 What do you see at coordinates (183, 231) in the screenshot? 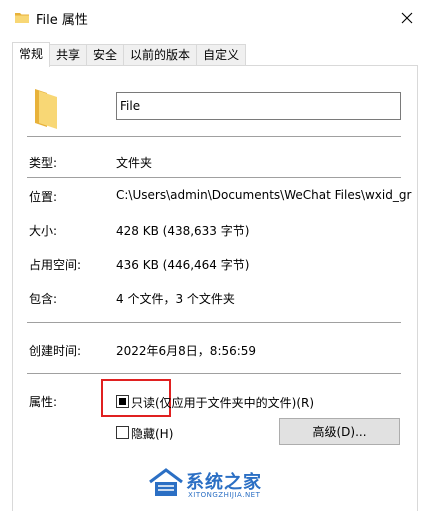
I see `size-value: 428 KB (438,633 字节)` at bounding box center [183, 231].